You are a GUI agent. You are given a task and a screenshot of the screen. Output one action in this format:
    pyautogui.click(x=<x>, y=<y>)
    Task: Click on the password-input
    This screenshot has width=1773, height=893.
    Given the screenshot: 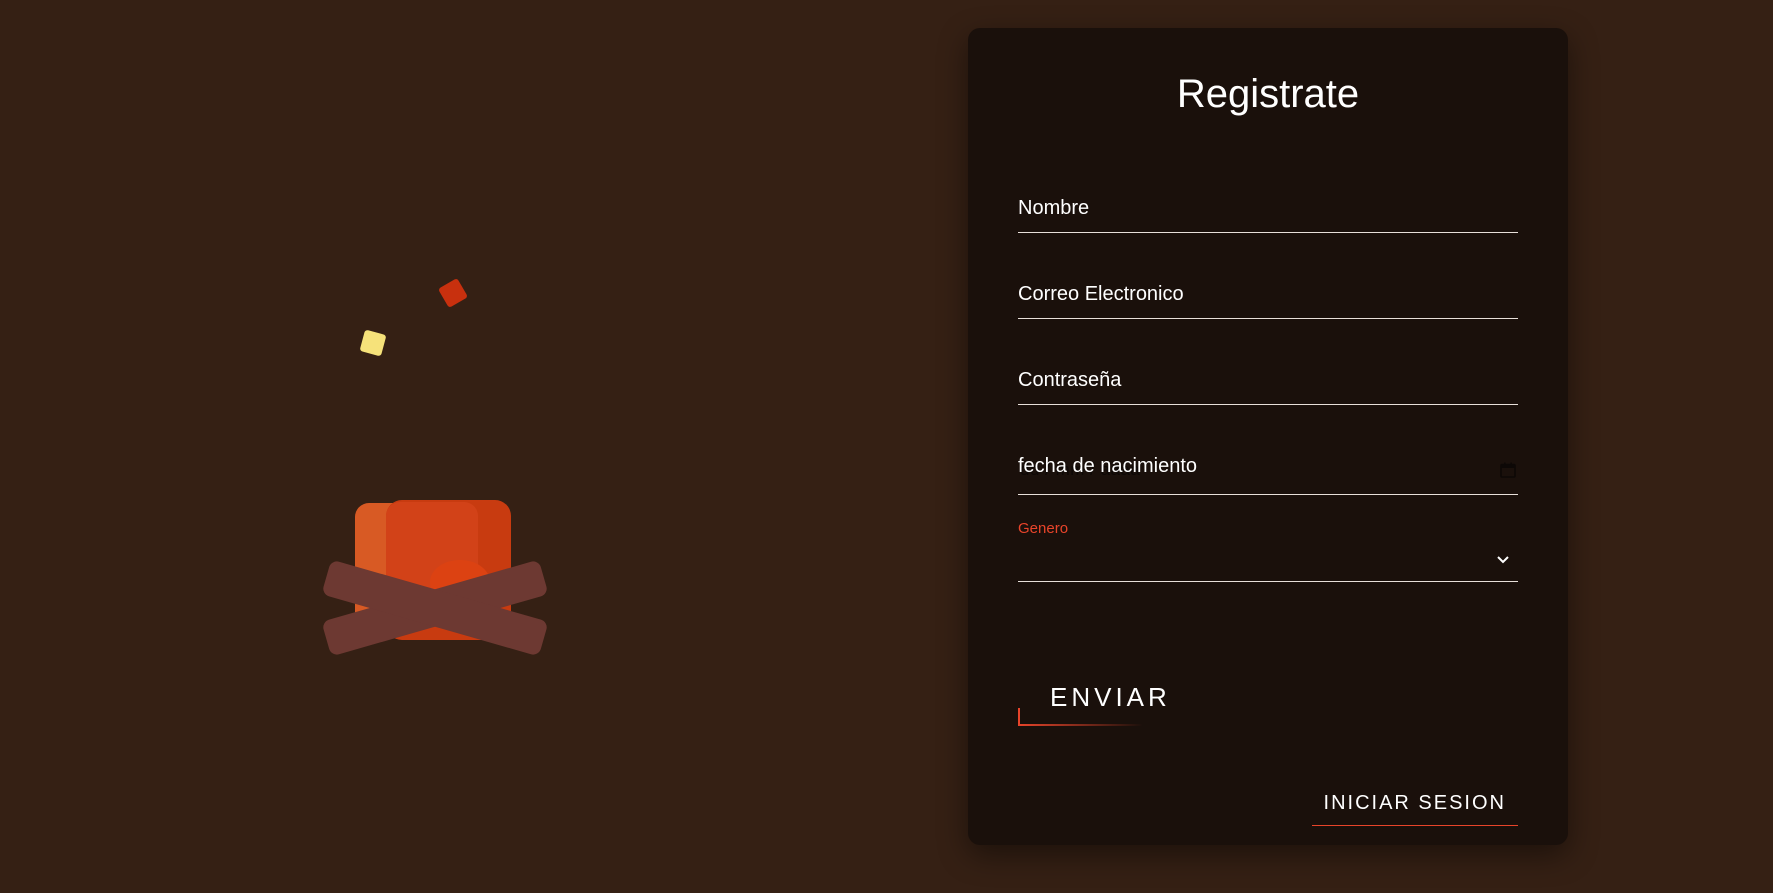 What is the action you would take?
    pyautogui.click(x=1268, y=384)
    